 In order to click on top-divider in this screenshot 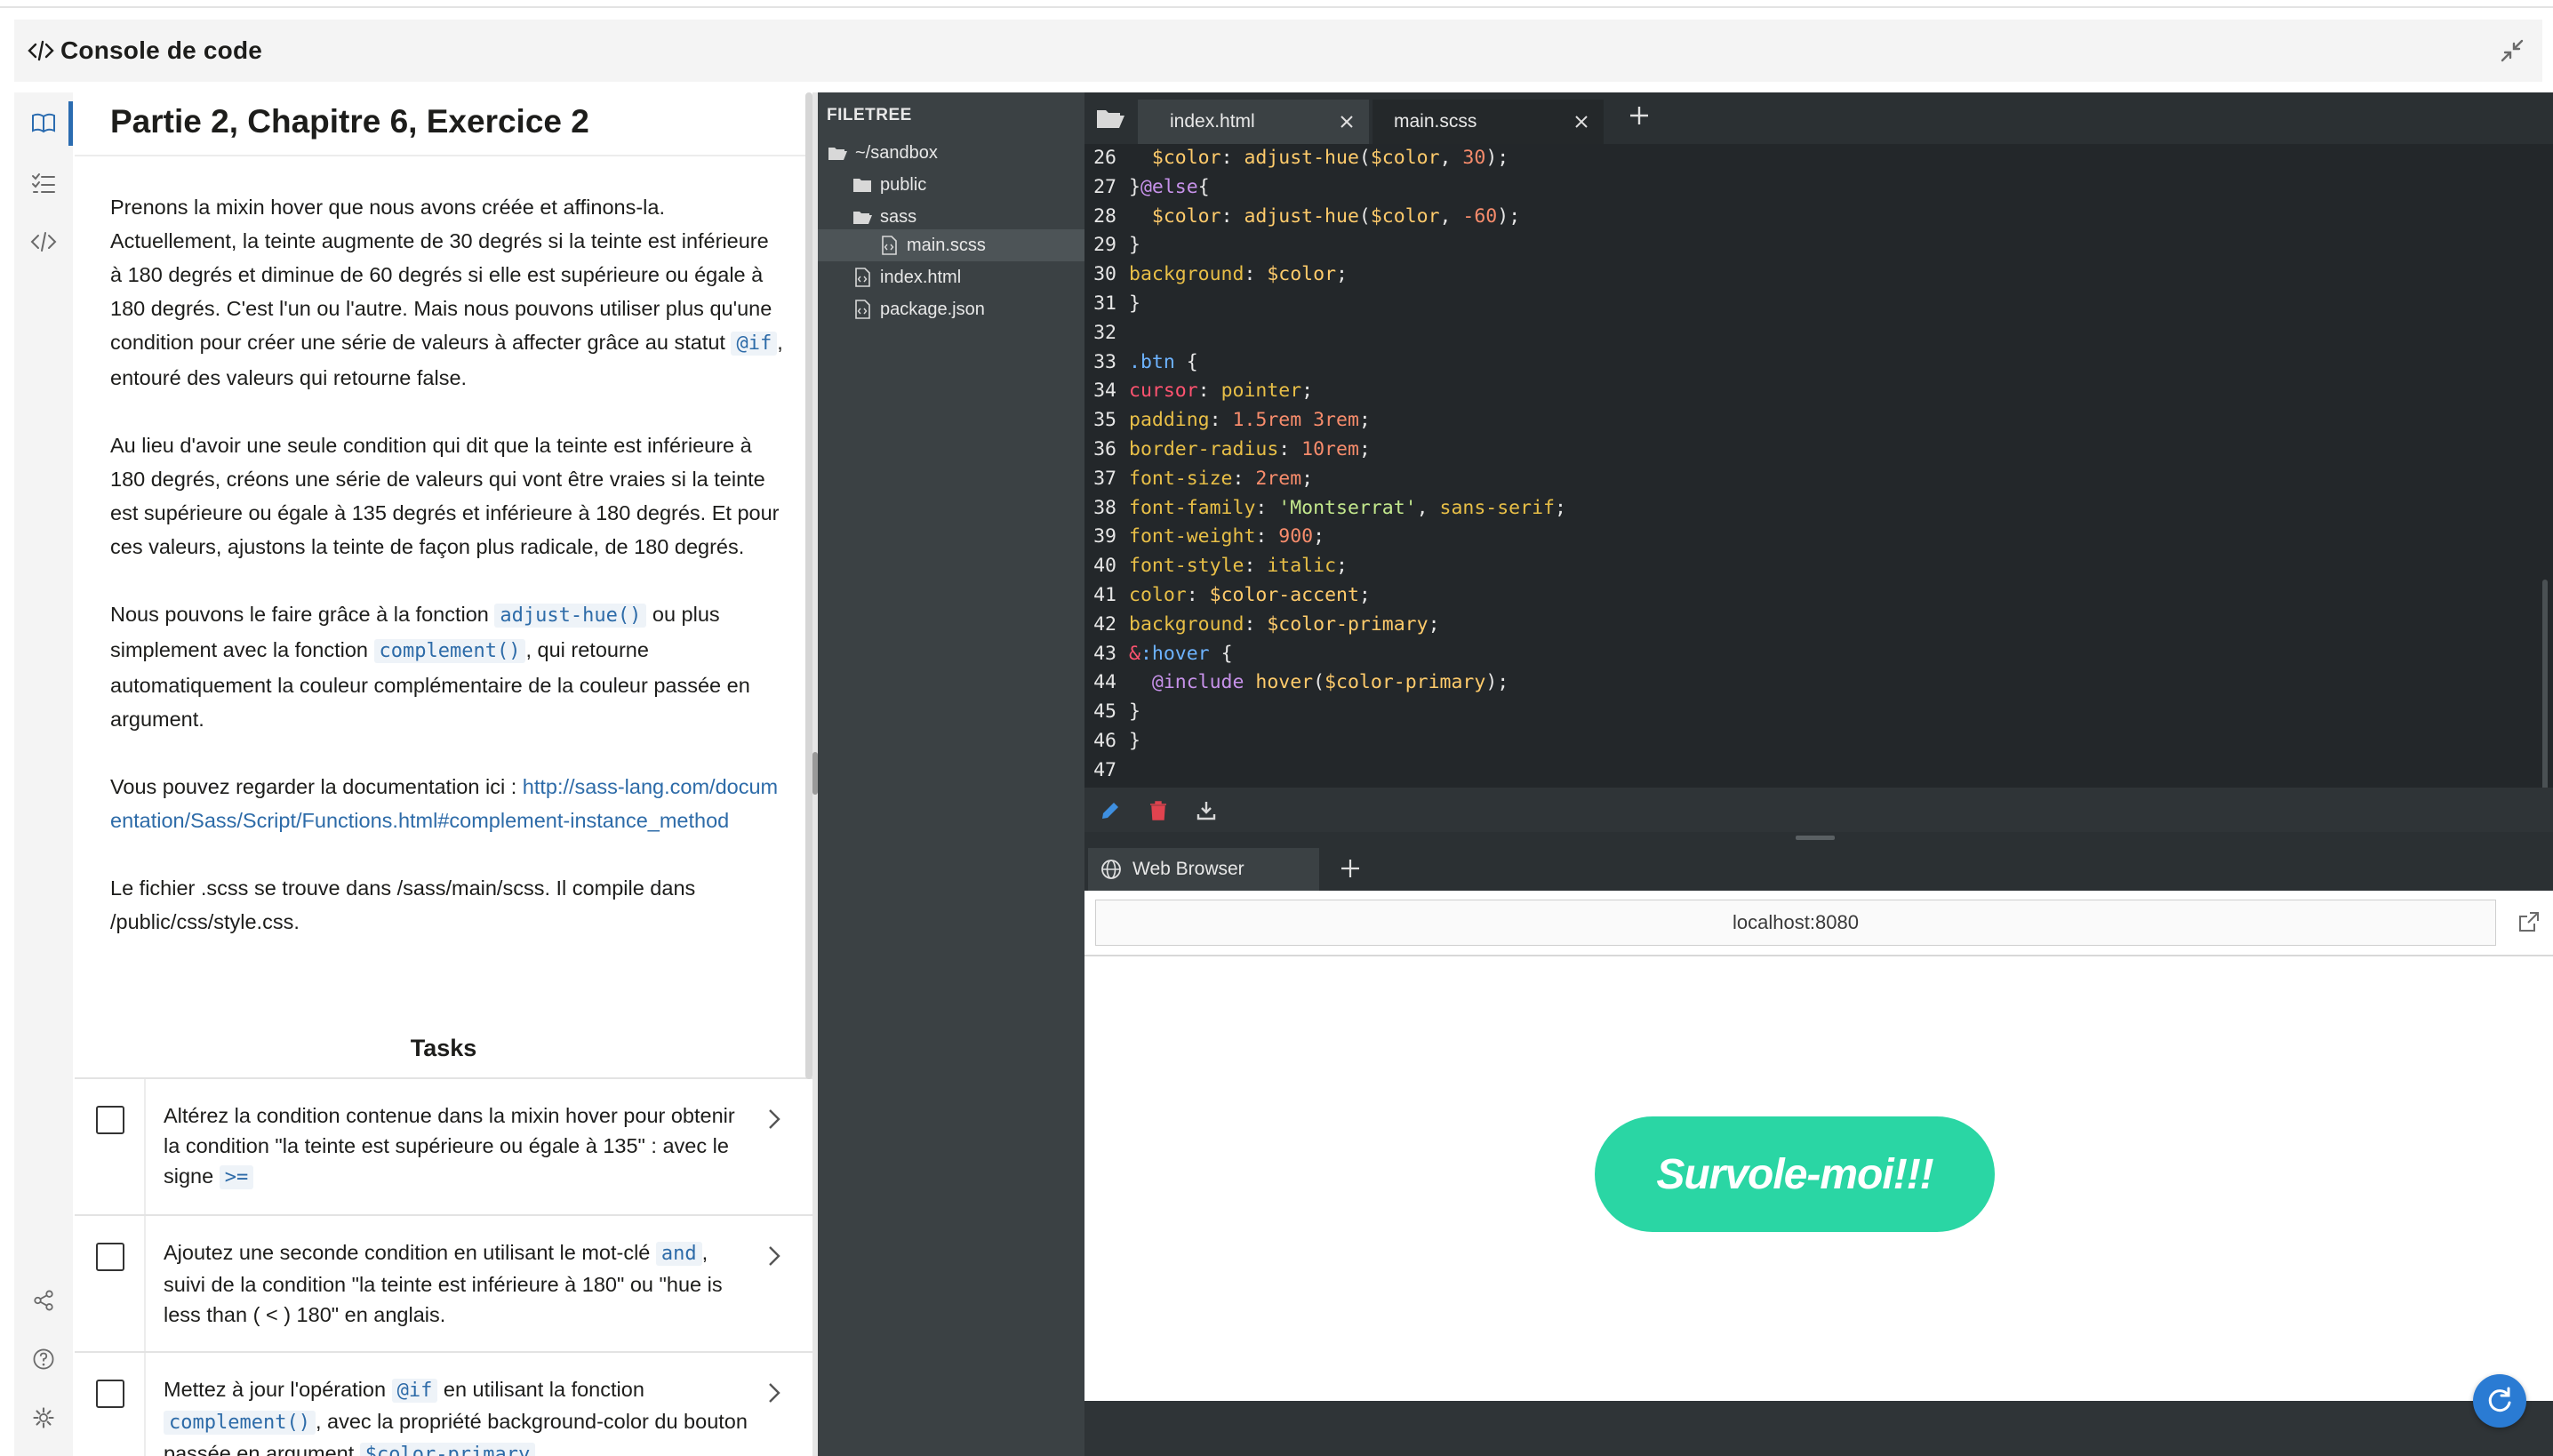, I will do `click(1276, 4)`.